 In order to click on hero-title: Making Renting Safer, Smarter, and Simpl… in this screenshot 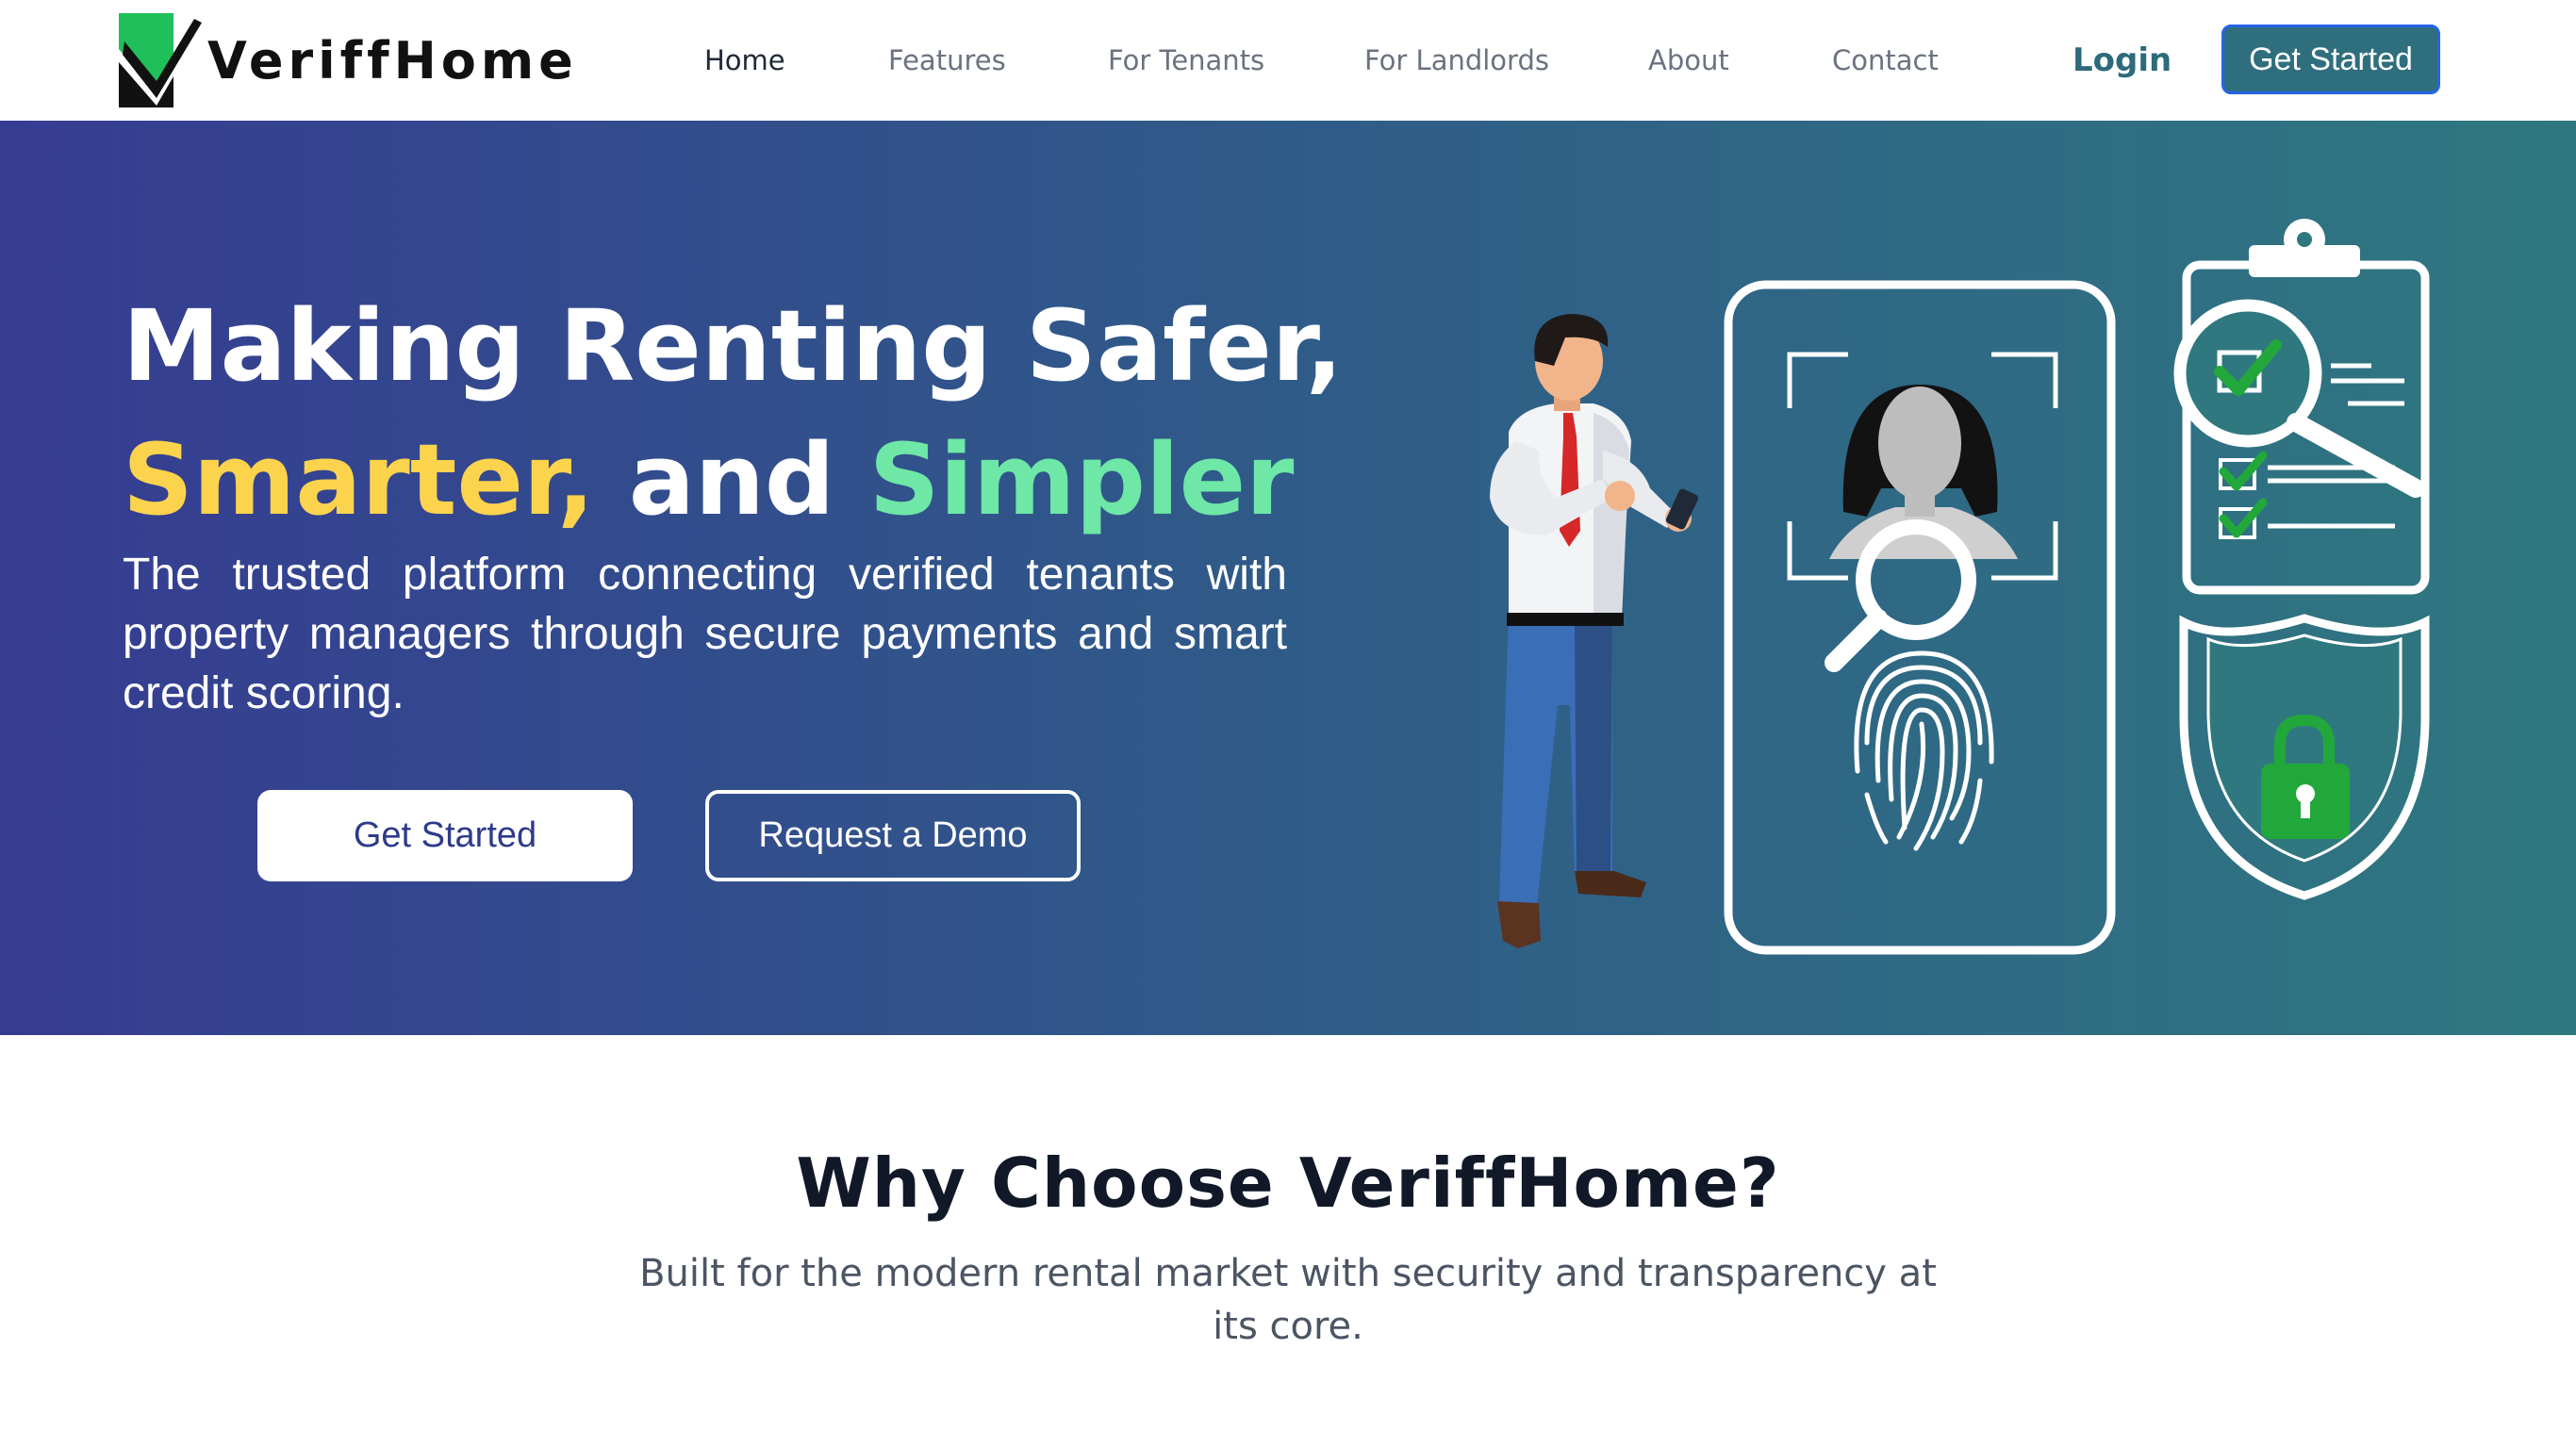, I will do `click(733, 413)`.